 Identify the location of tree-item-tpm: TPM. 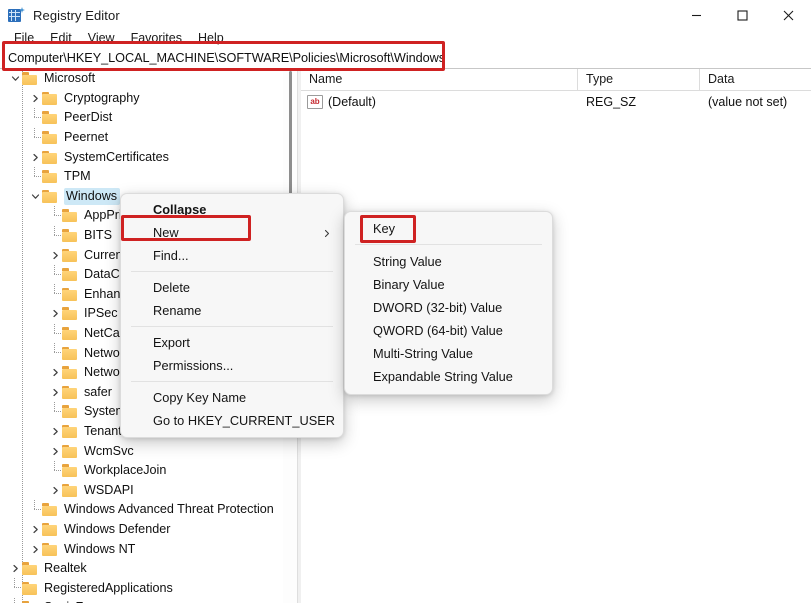
(141, 176).